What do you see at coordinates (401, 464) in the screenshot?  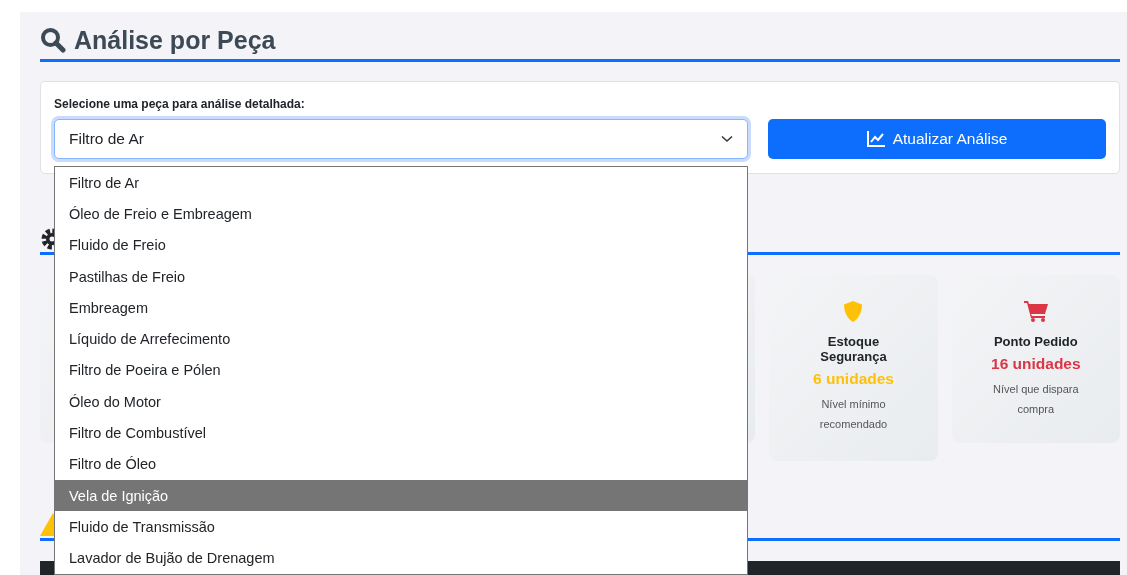 I see `dropdown-option: Filtro de Óleo` at bounding box center [401, 464].